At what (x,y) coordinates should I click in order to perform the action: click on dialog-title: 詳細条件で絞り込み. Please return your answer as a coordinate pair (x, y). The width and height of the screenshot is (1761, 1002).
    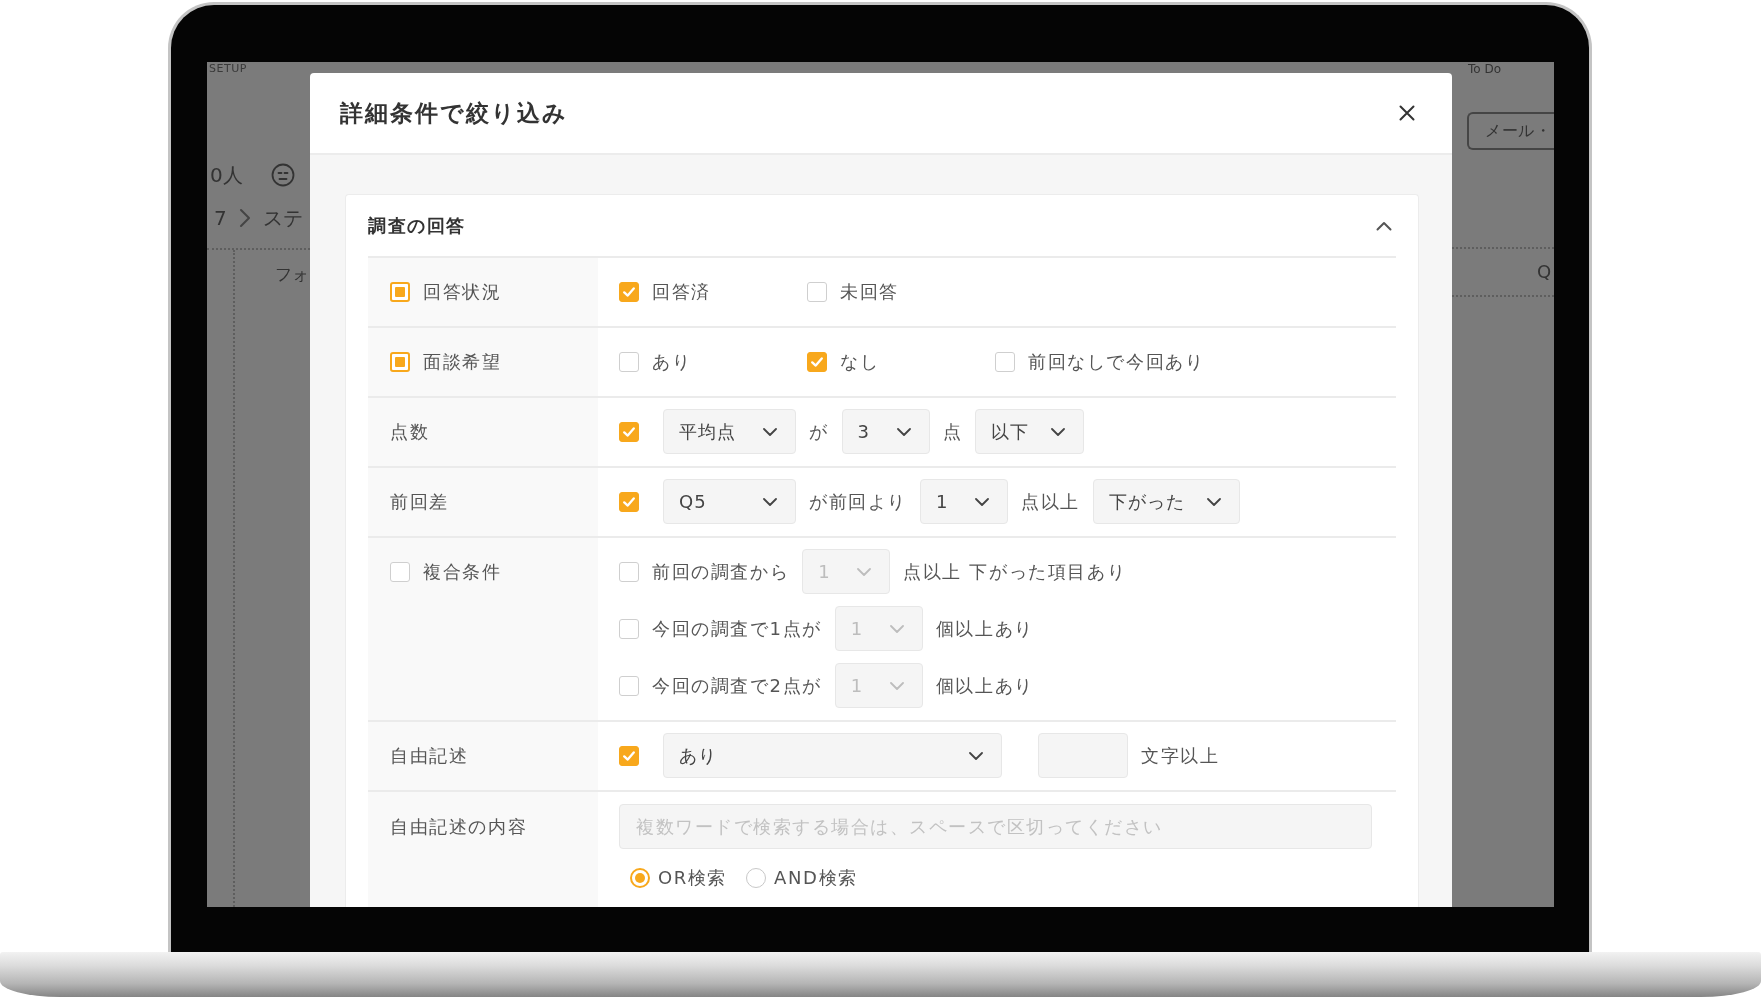
    Looking at the image, I should click on (454, 113).